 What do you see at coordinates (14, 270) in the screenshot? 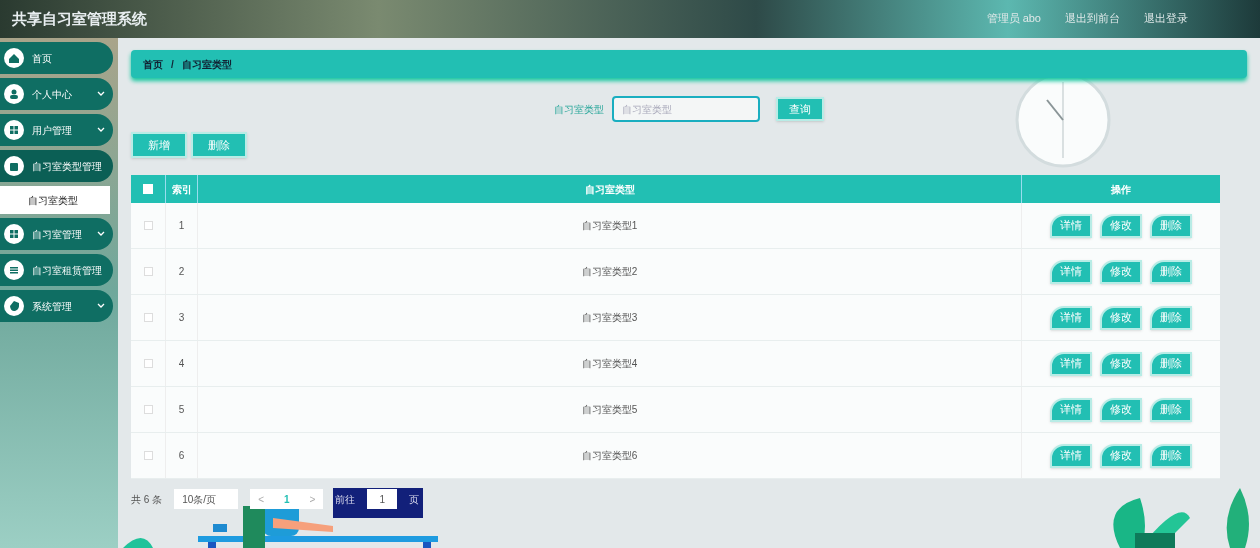
I see `list-icon` at bounding box center [14, 270].